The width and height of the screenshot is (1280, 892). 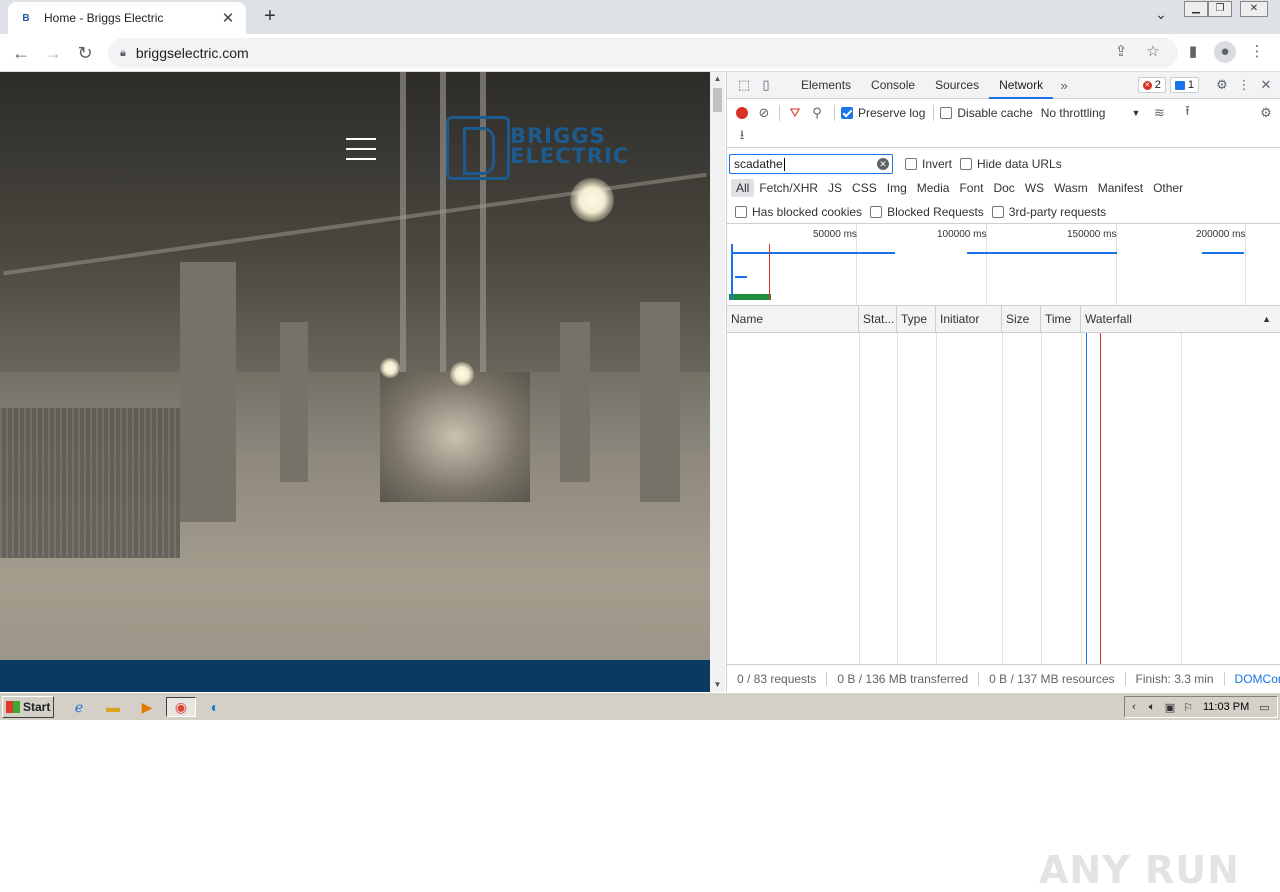 I want to click on type-filter-ws: WS, so click(x=1034, y=188).